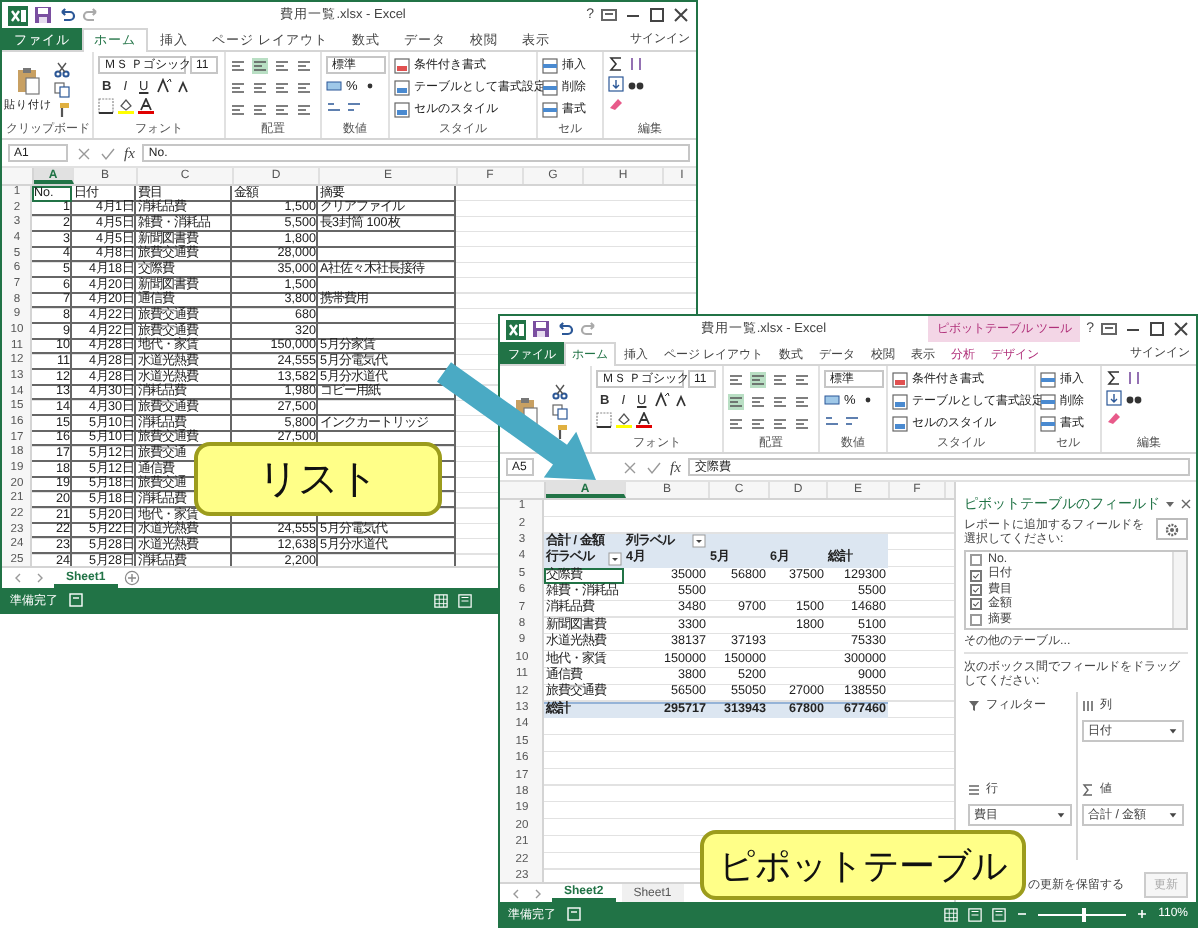 Image resolution: width=1198 pixels, height=928 pixels. I want to click on callout-label: ピポットテーブル, so click(863, 865).